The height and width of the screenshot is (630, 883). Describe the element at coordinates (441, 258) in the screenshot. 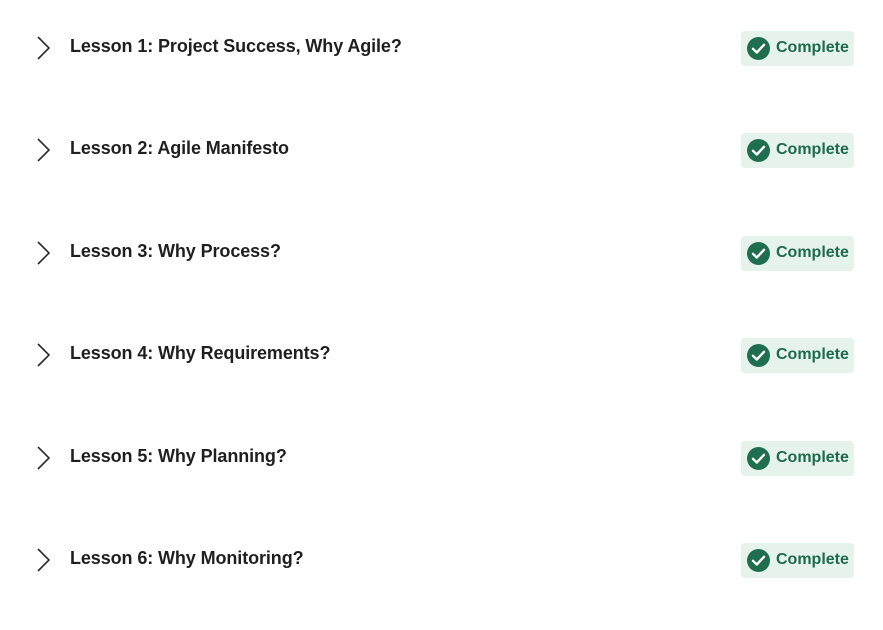

I see `lesson-row-3: Lesson 3: Why Process? Complete` at that location.